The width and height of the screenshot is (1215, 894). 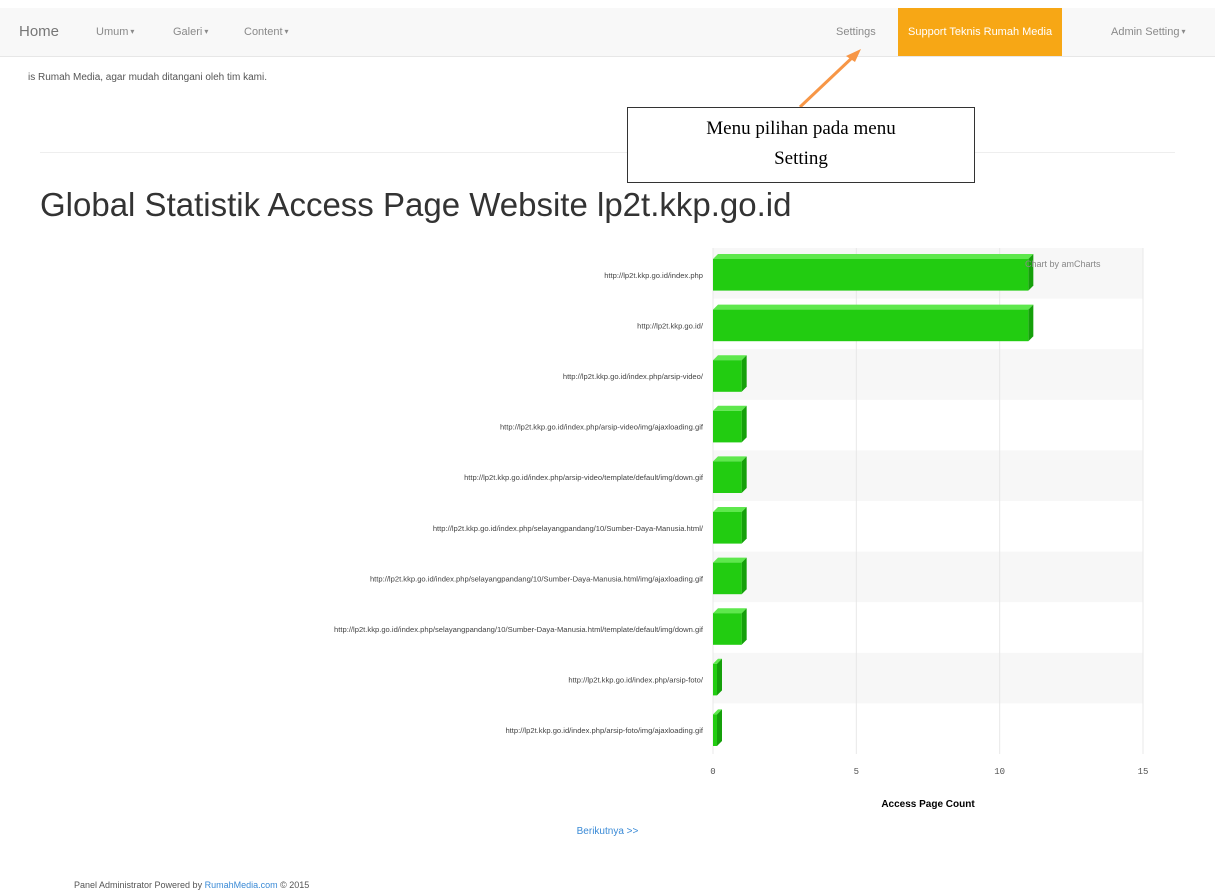 What do you see at coordinates (829, 79) in the screenshot?
I see `callout-arrow` at bounding box center [829, 79].